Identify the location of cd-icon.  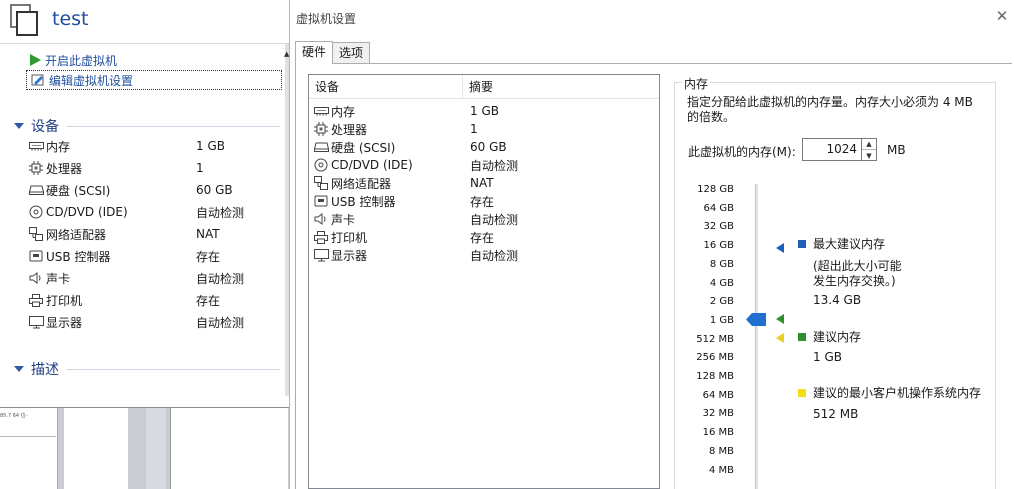
(36, 212).